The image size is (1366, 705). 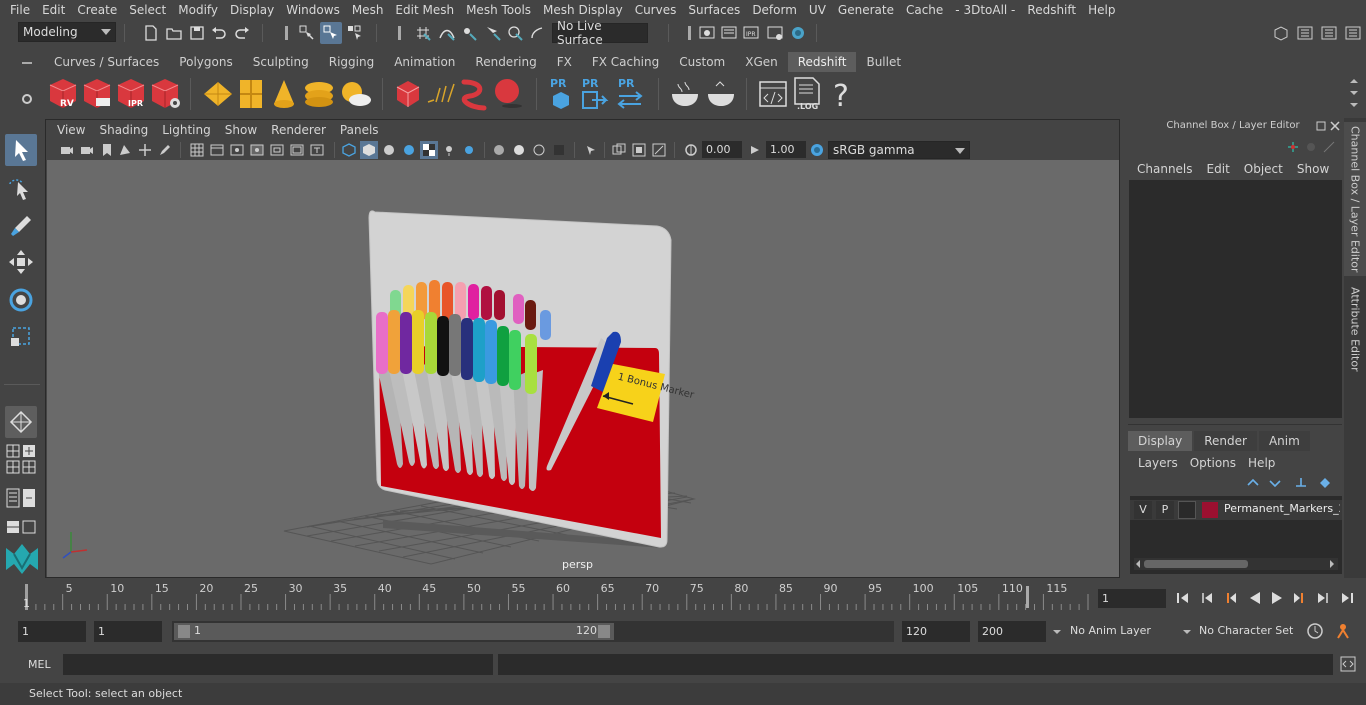 What do you see at coordinates (218, 94) in the screenshot?
I see `redshift-proxy-icon` at bounding box center [218, 94].